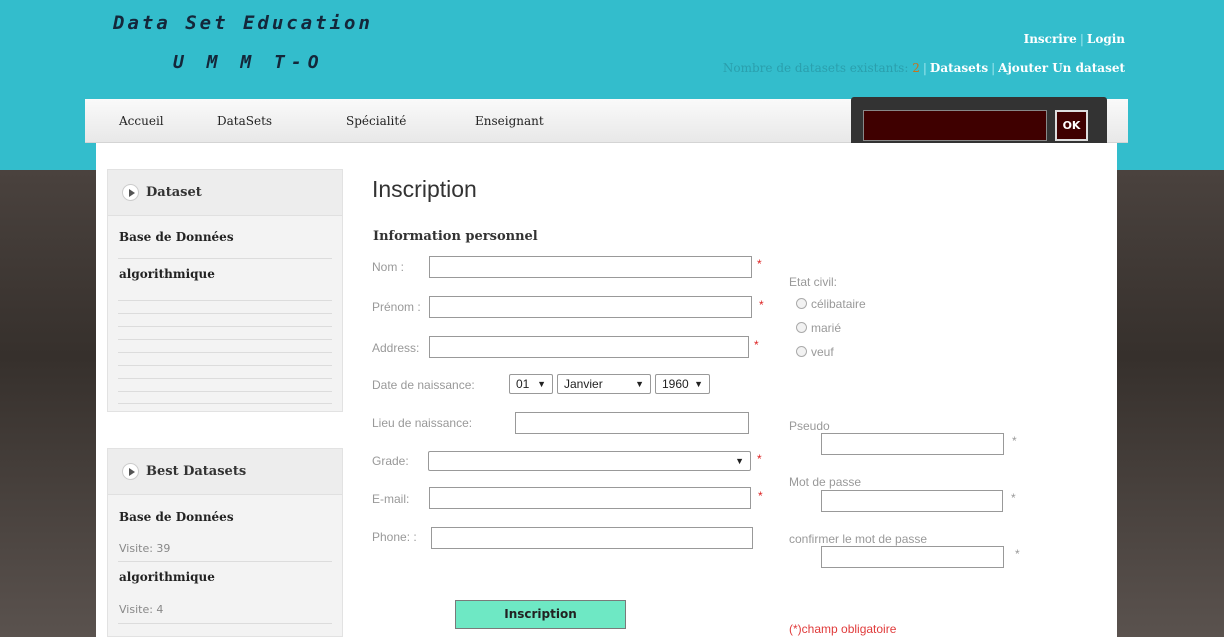 Image resolution: width=1224 pixels, height=637 pixels. I want to click on nav-item-enseignant: Enseignant, so click(509, 121).